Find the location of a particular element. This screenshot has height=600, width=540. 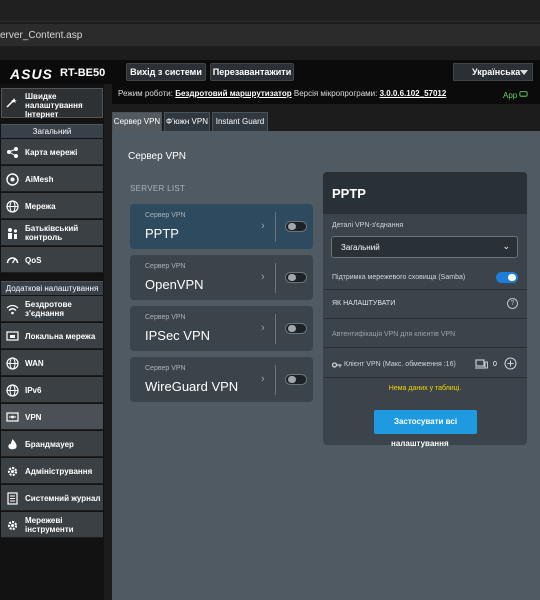

apply-button-label-cont: налаштування is located at coordinates (420, 443).